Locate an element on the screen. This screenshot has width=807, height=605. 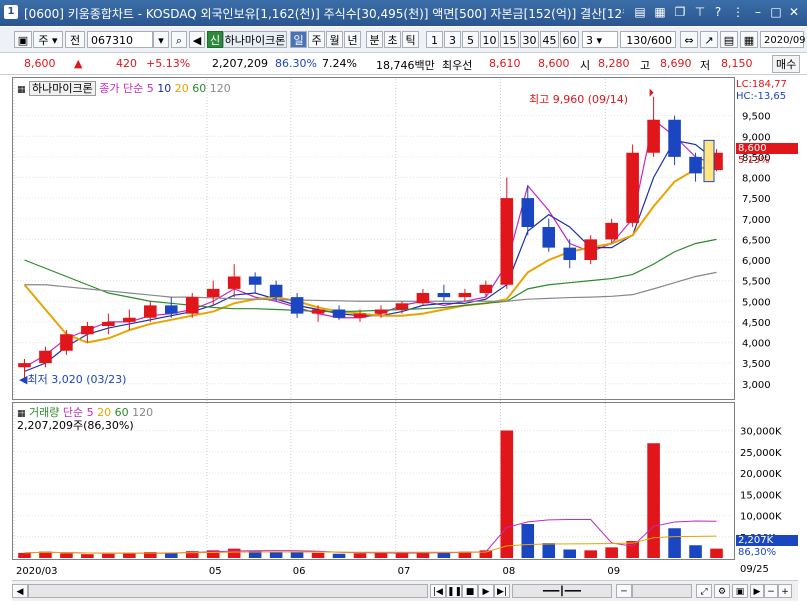
interval-3: 3 is located at coordinates (452, 39).